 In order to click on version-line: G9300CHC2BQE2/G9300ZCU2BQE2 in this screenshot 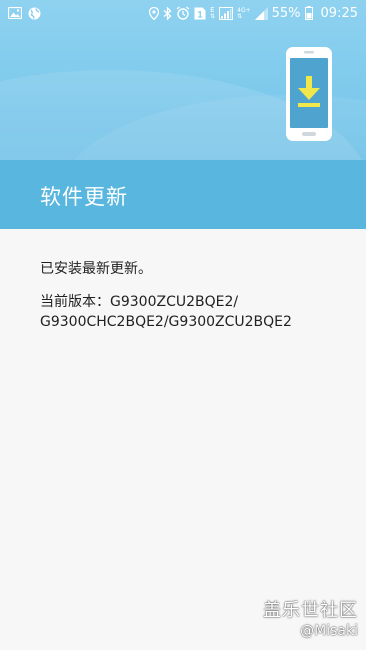, I will do `click(166, 322)`.